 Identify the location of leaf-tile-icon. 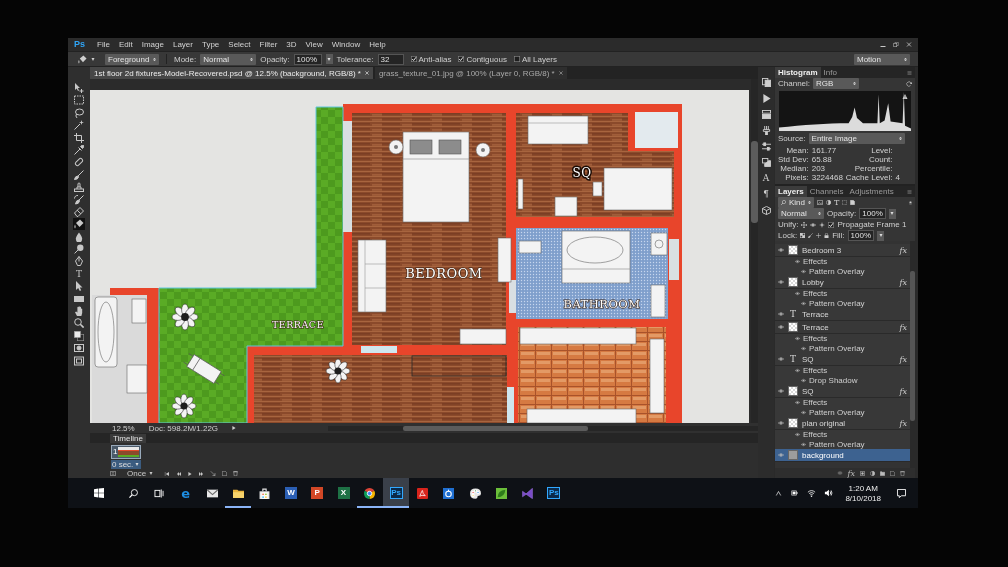
(501, 493).